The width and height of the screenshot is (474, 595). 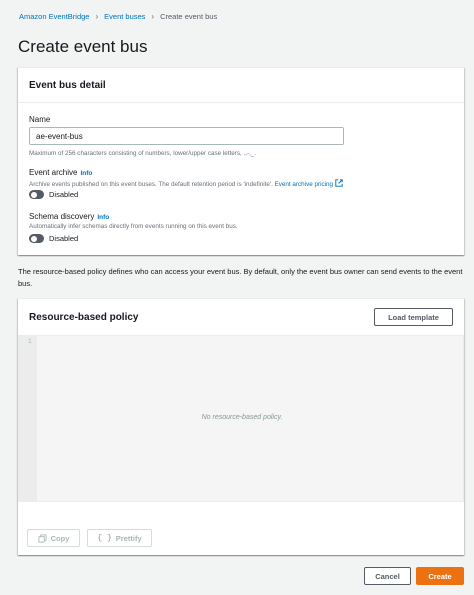 I want to click on copy-button: Copy, so click(x=53, y=538).